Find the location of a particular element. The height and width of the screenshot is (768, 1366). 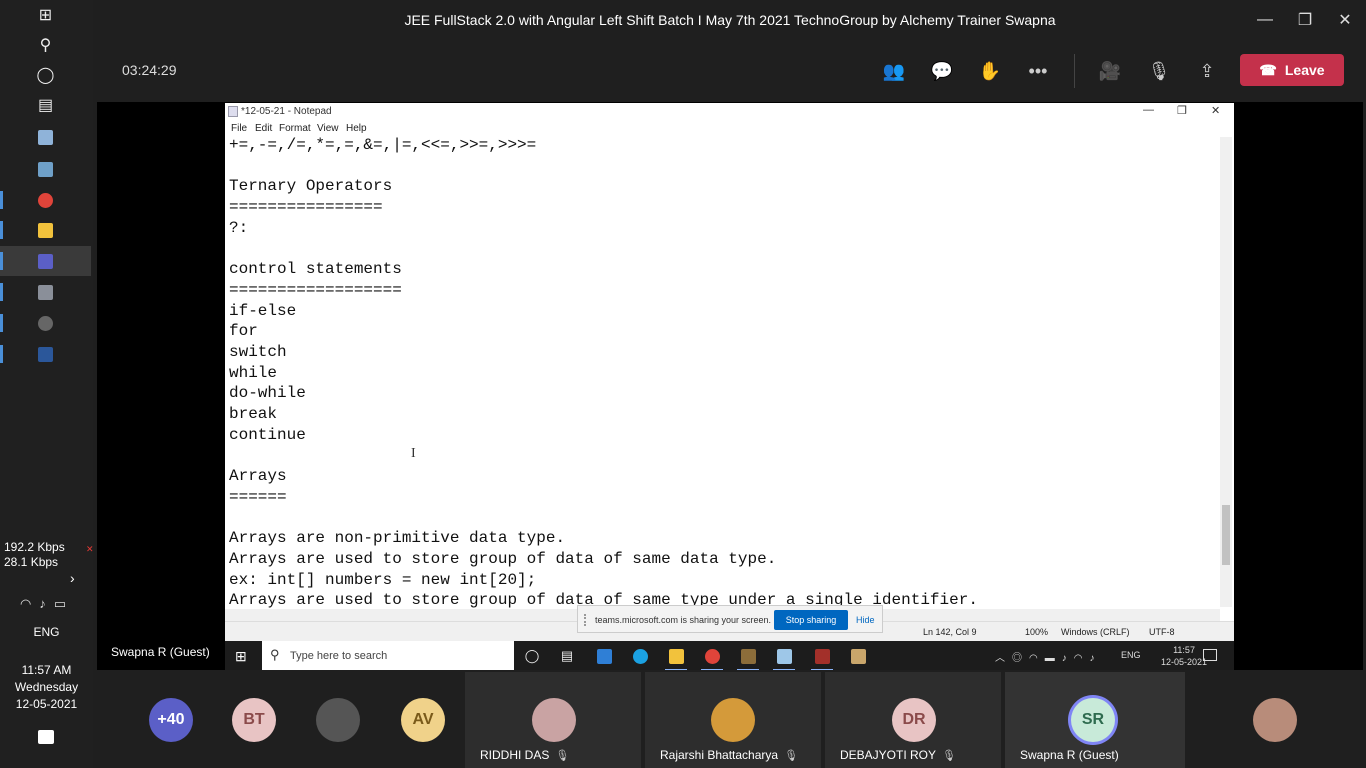

phone-icon: ☎ is located at coordinates (1268, 69).